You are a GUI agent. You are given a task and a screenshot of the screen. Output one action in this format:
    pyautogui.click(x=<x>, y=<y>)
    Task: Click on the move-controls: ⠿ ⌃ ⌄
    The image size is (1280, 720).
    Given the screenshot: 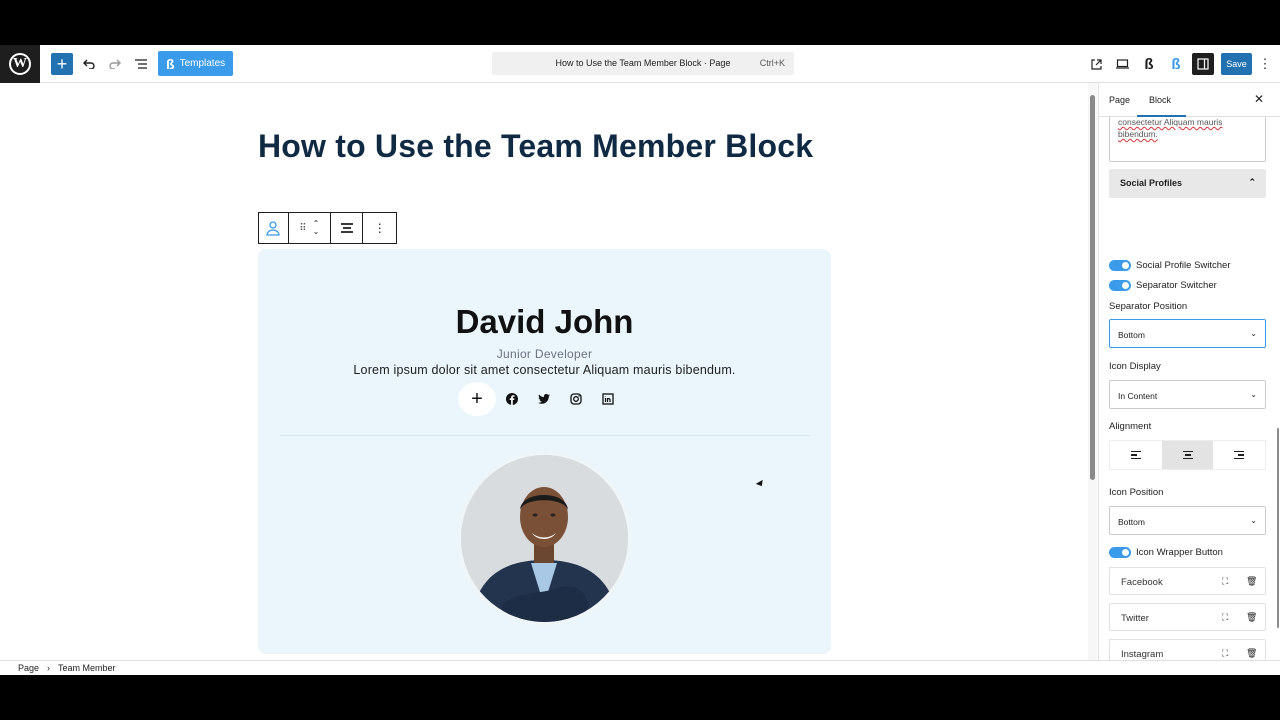 What is the action you would take?
    pyautogui.click(x=310, y=228)
    